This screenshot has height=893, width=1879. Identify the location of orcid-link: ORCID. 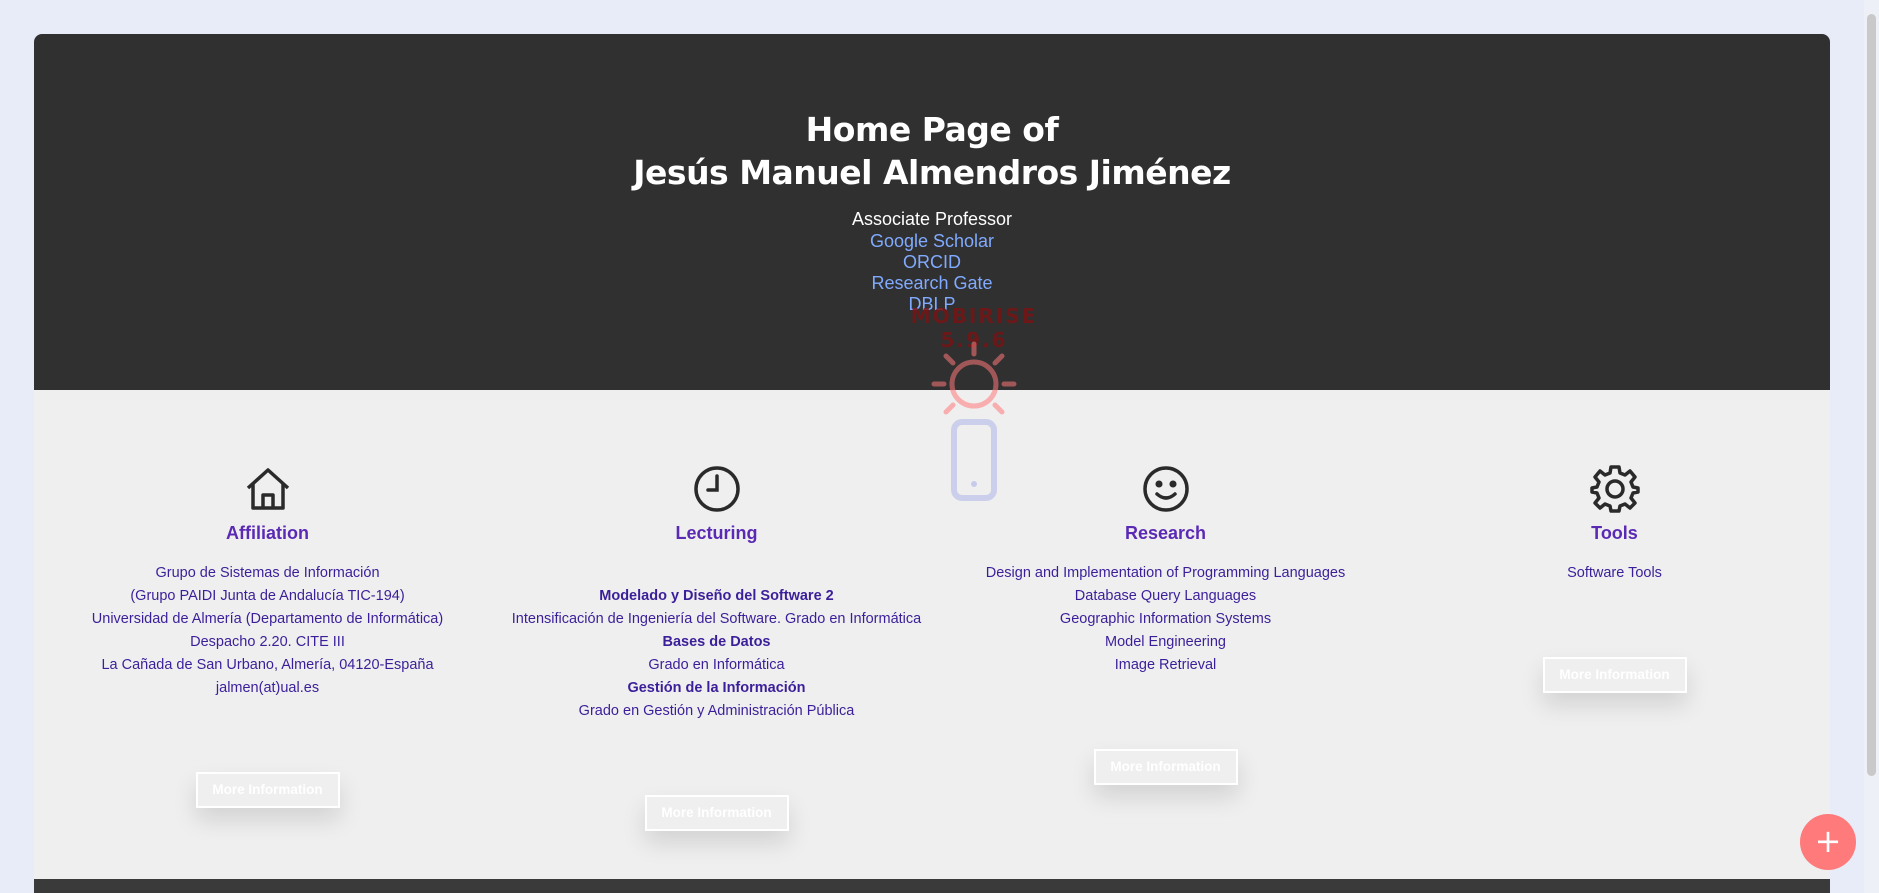
(932, 262).